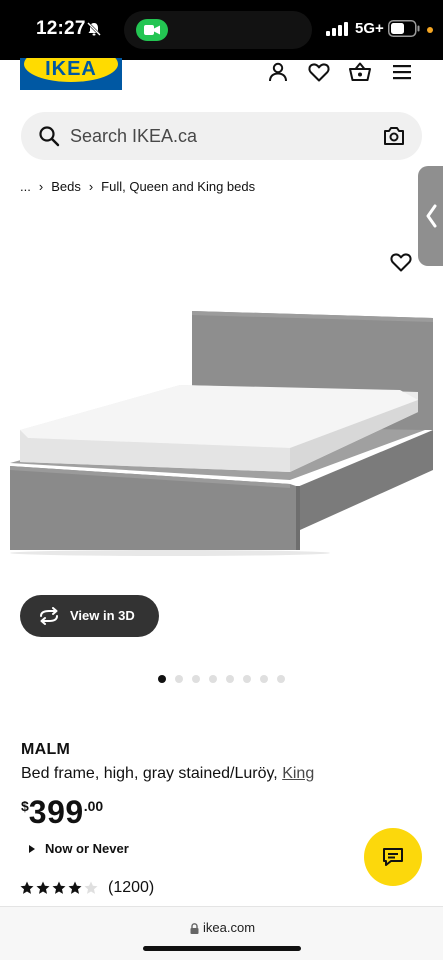 This screenshot has height=960, width=443. Describe the element at coordinates (222, 948) in the screenshot. I see `home-indicator` at that location.